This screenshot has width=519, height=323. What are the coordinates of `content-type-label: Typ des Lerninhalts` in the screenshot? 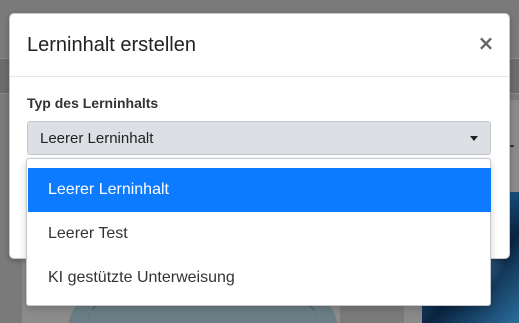 It's located at (93, 103).